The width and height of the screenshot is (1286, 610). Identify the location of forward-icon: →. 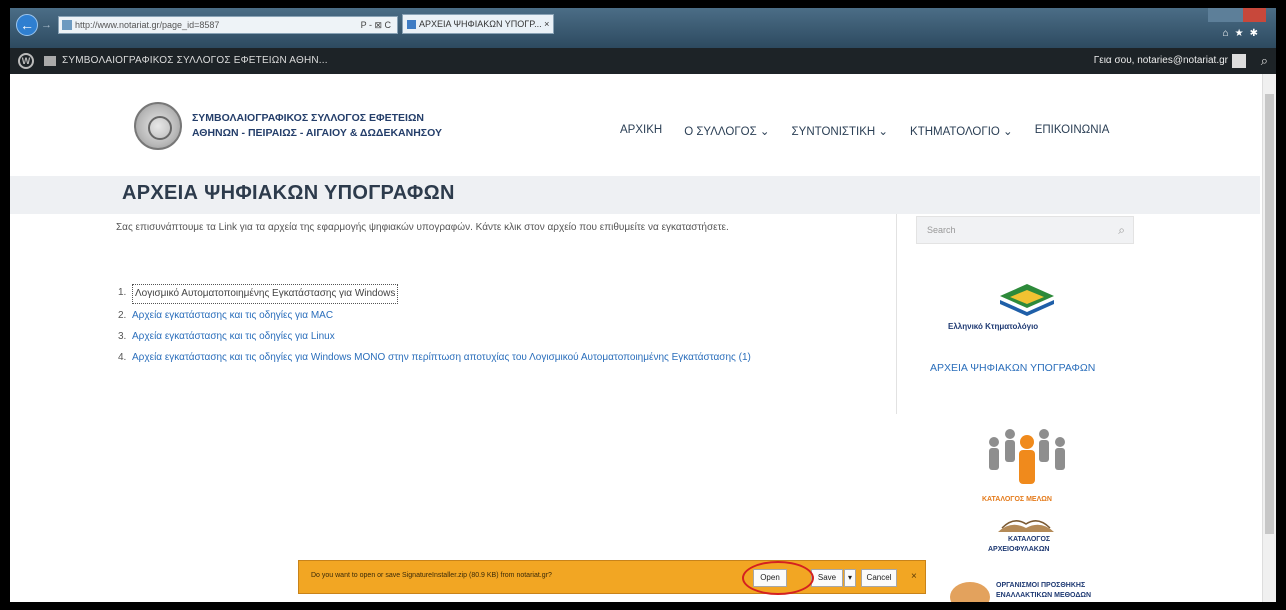
(48, 25).